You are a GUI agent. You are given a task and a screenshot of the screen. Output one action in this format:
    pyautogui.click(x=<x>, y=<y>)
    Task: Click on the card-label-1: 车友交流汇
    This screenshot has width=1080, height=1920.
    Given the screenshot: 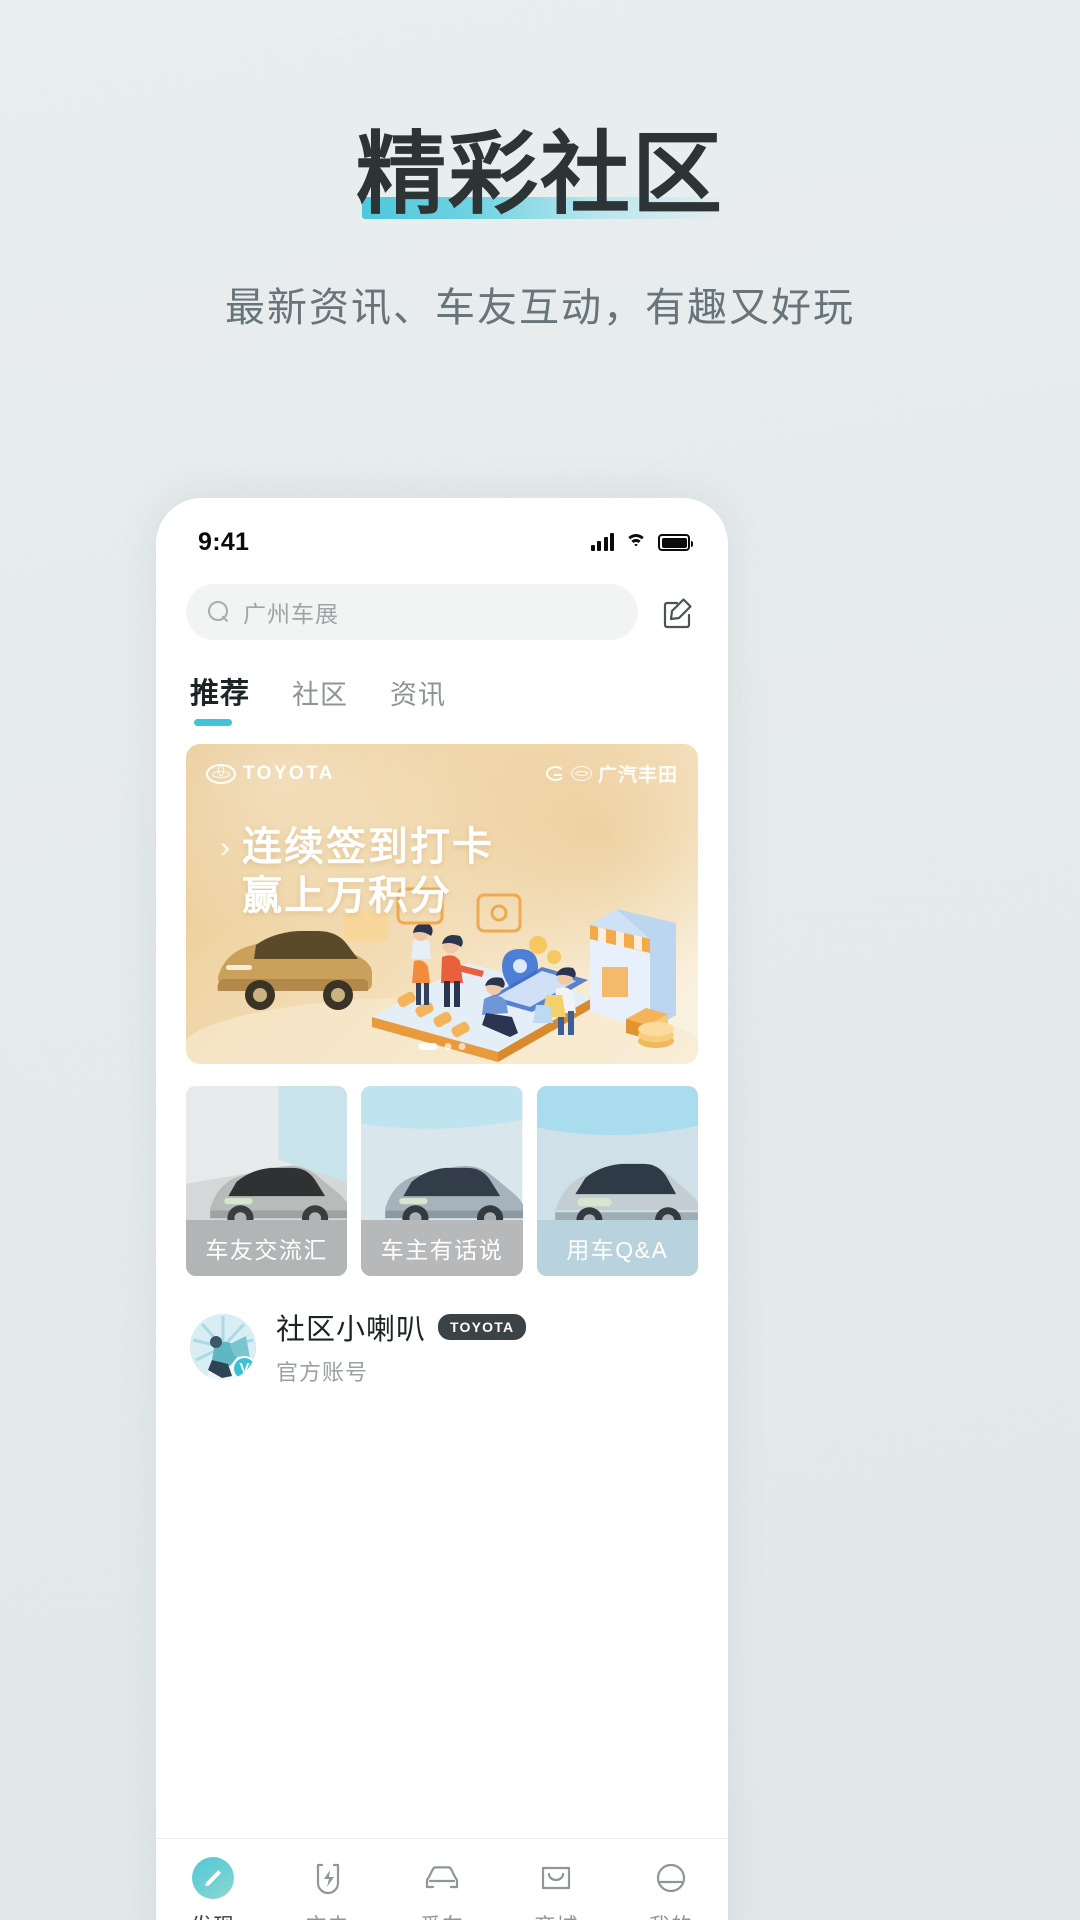 What is the action you would take?
    pyautogui.click(x=267, y=1248)
    